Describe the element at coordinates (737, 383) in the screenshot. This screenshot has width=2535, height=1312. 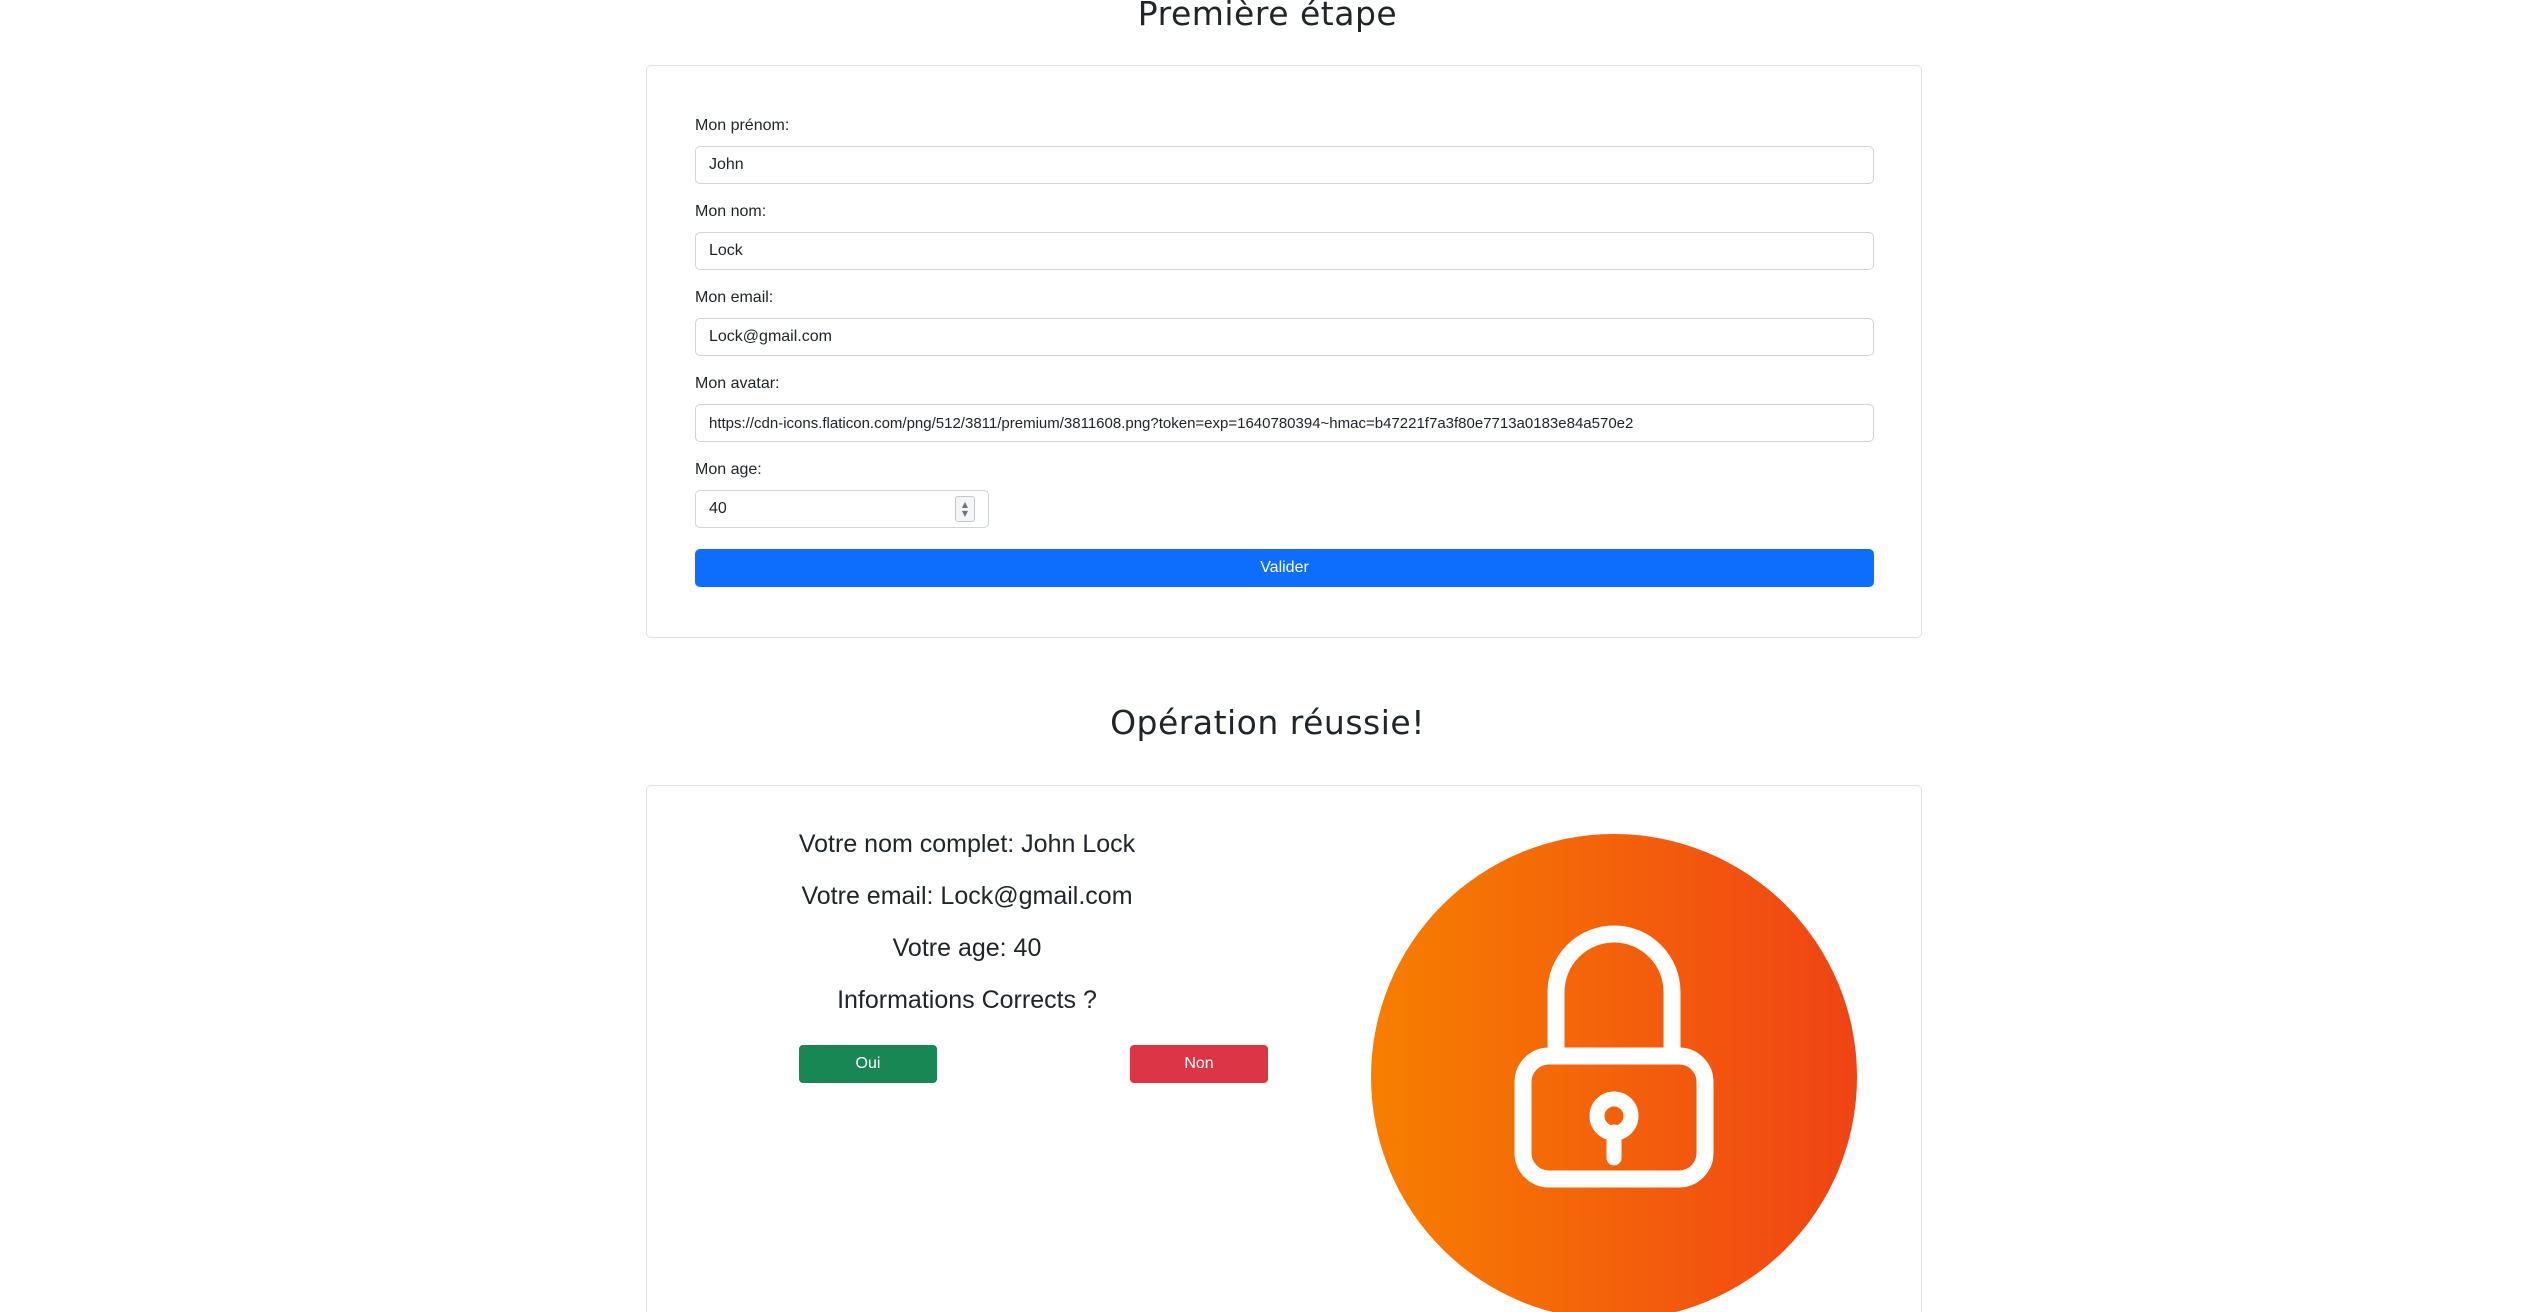
I see `avatar-label: Mon avatar:` at that location.